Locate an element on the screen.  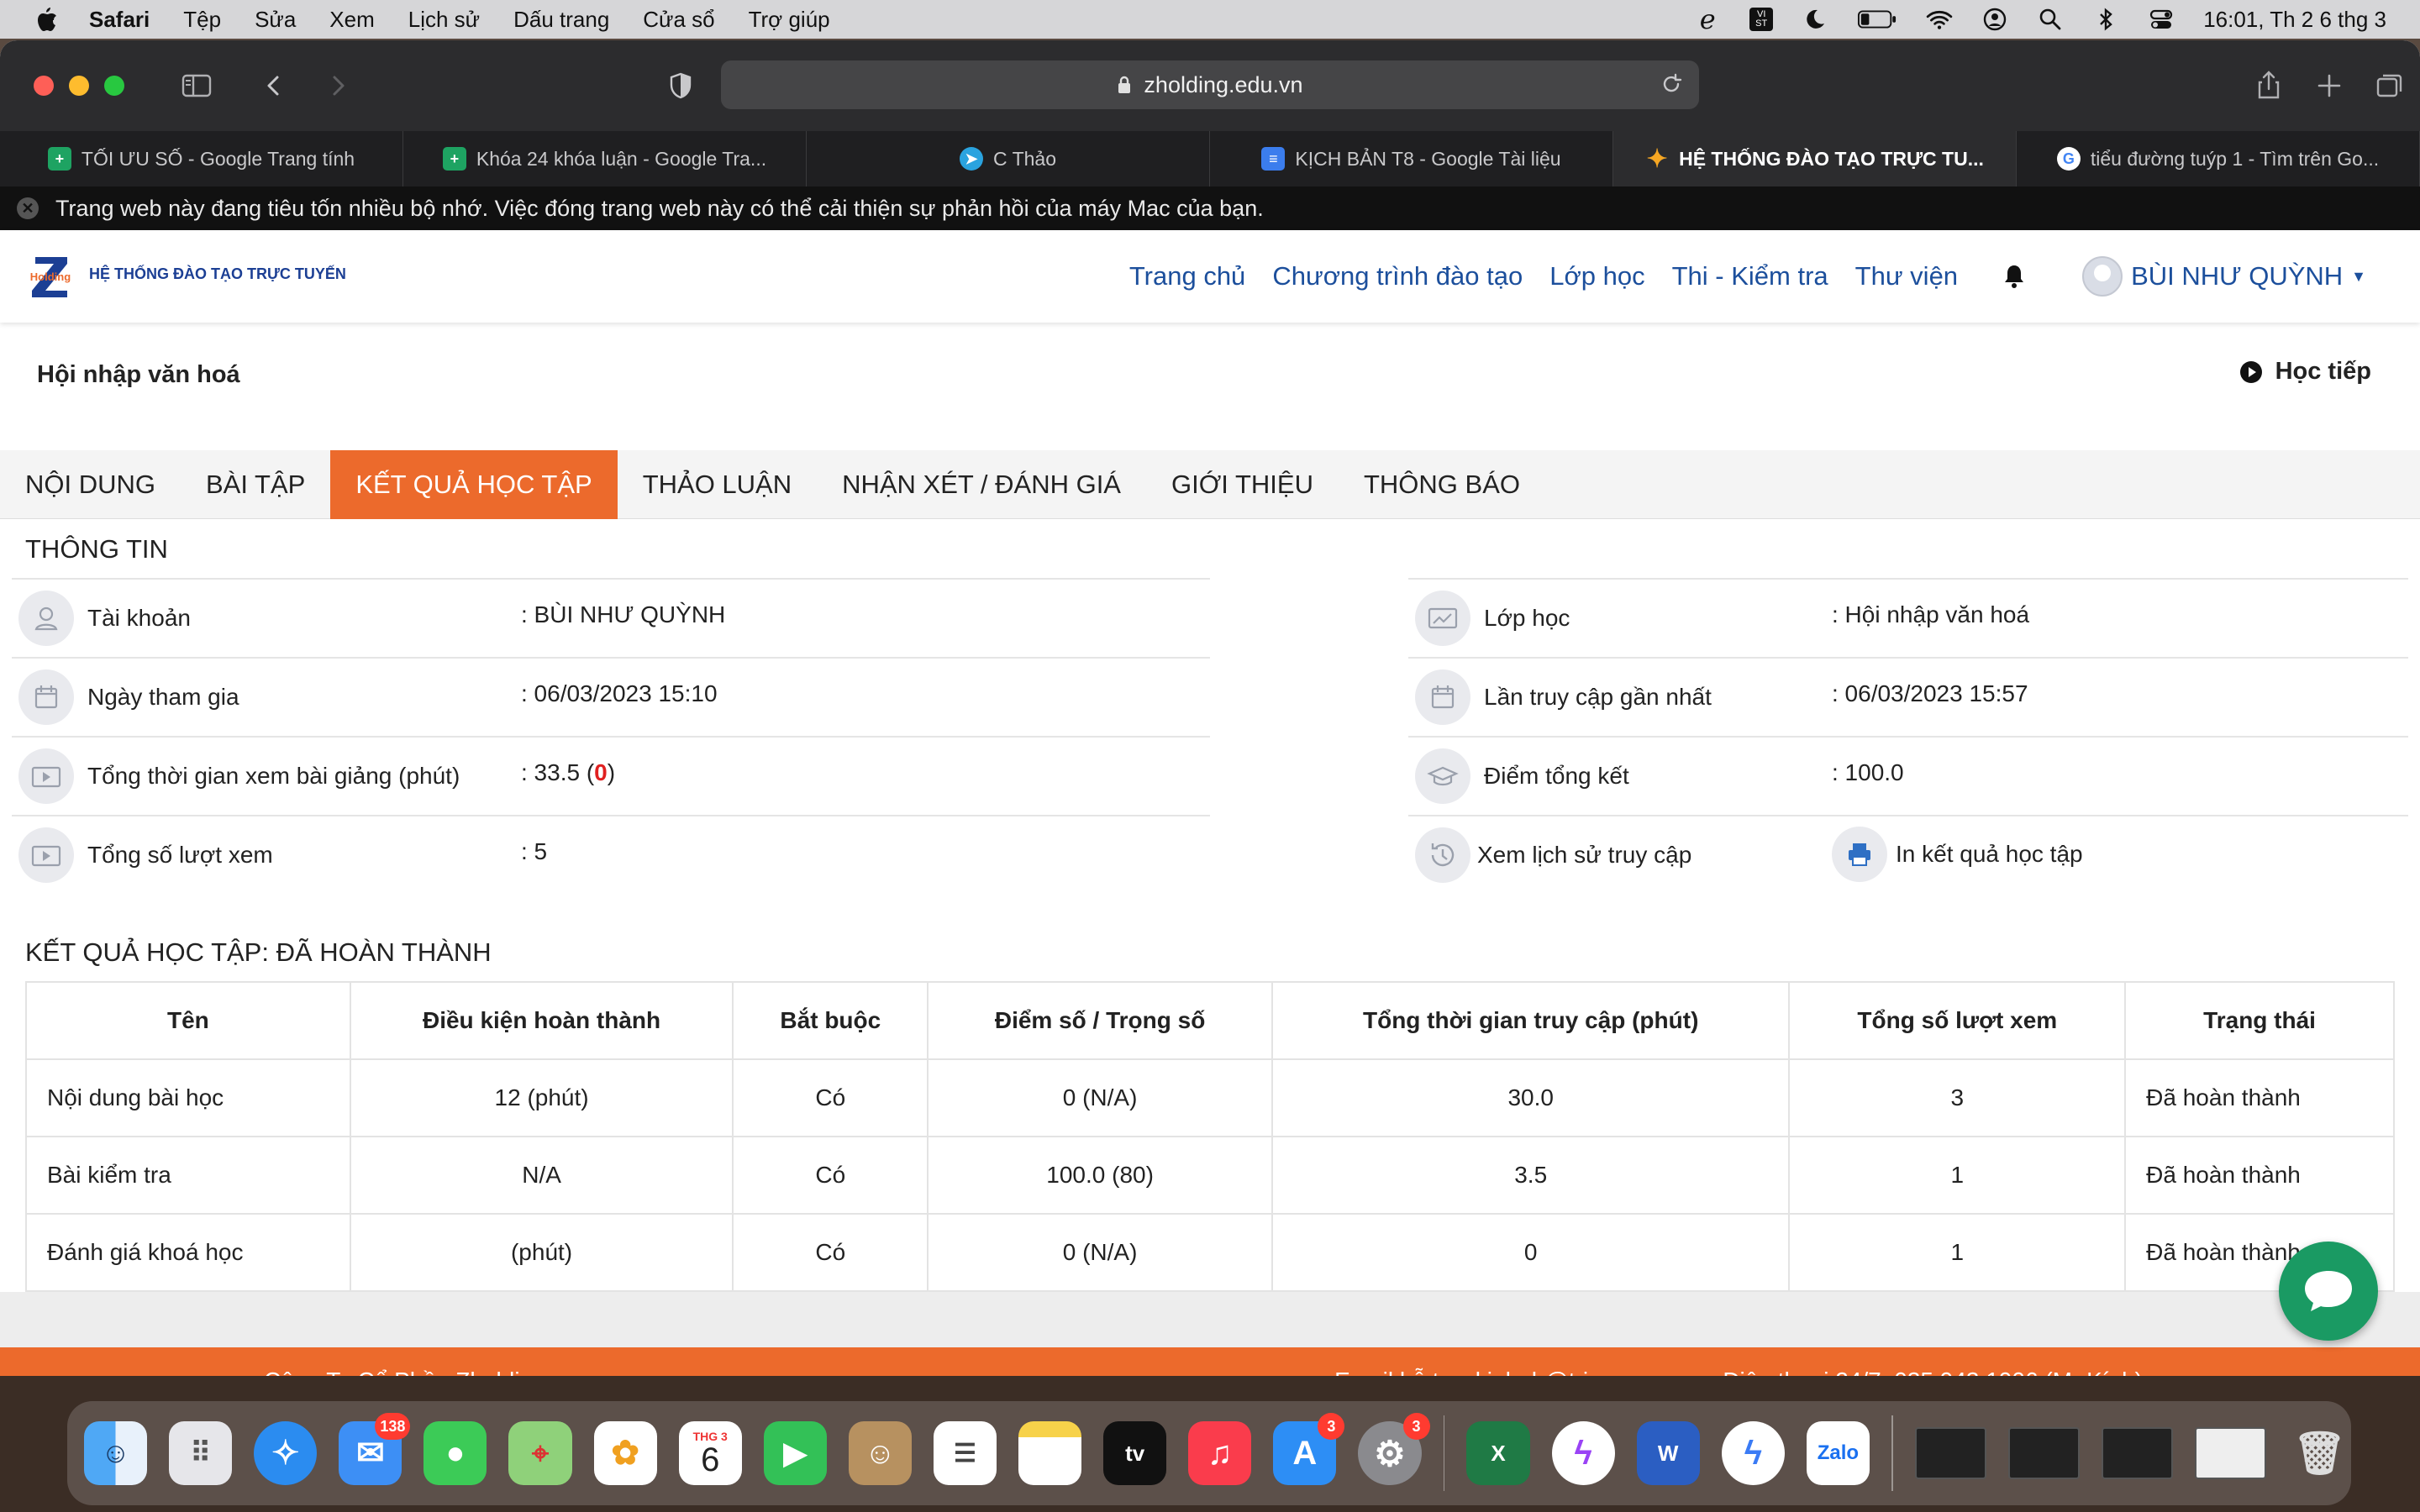
address-bar: zholding.edu.vn is located at coordinates (1210, 84).